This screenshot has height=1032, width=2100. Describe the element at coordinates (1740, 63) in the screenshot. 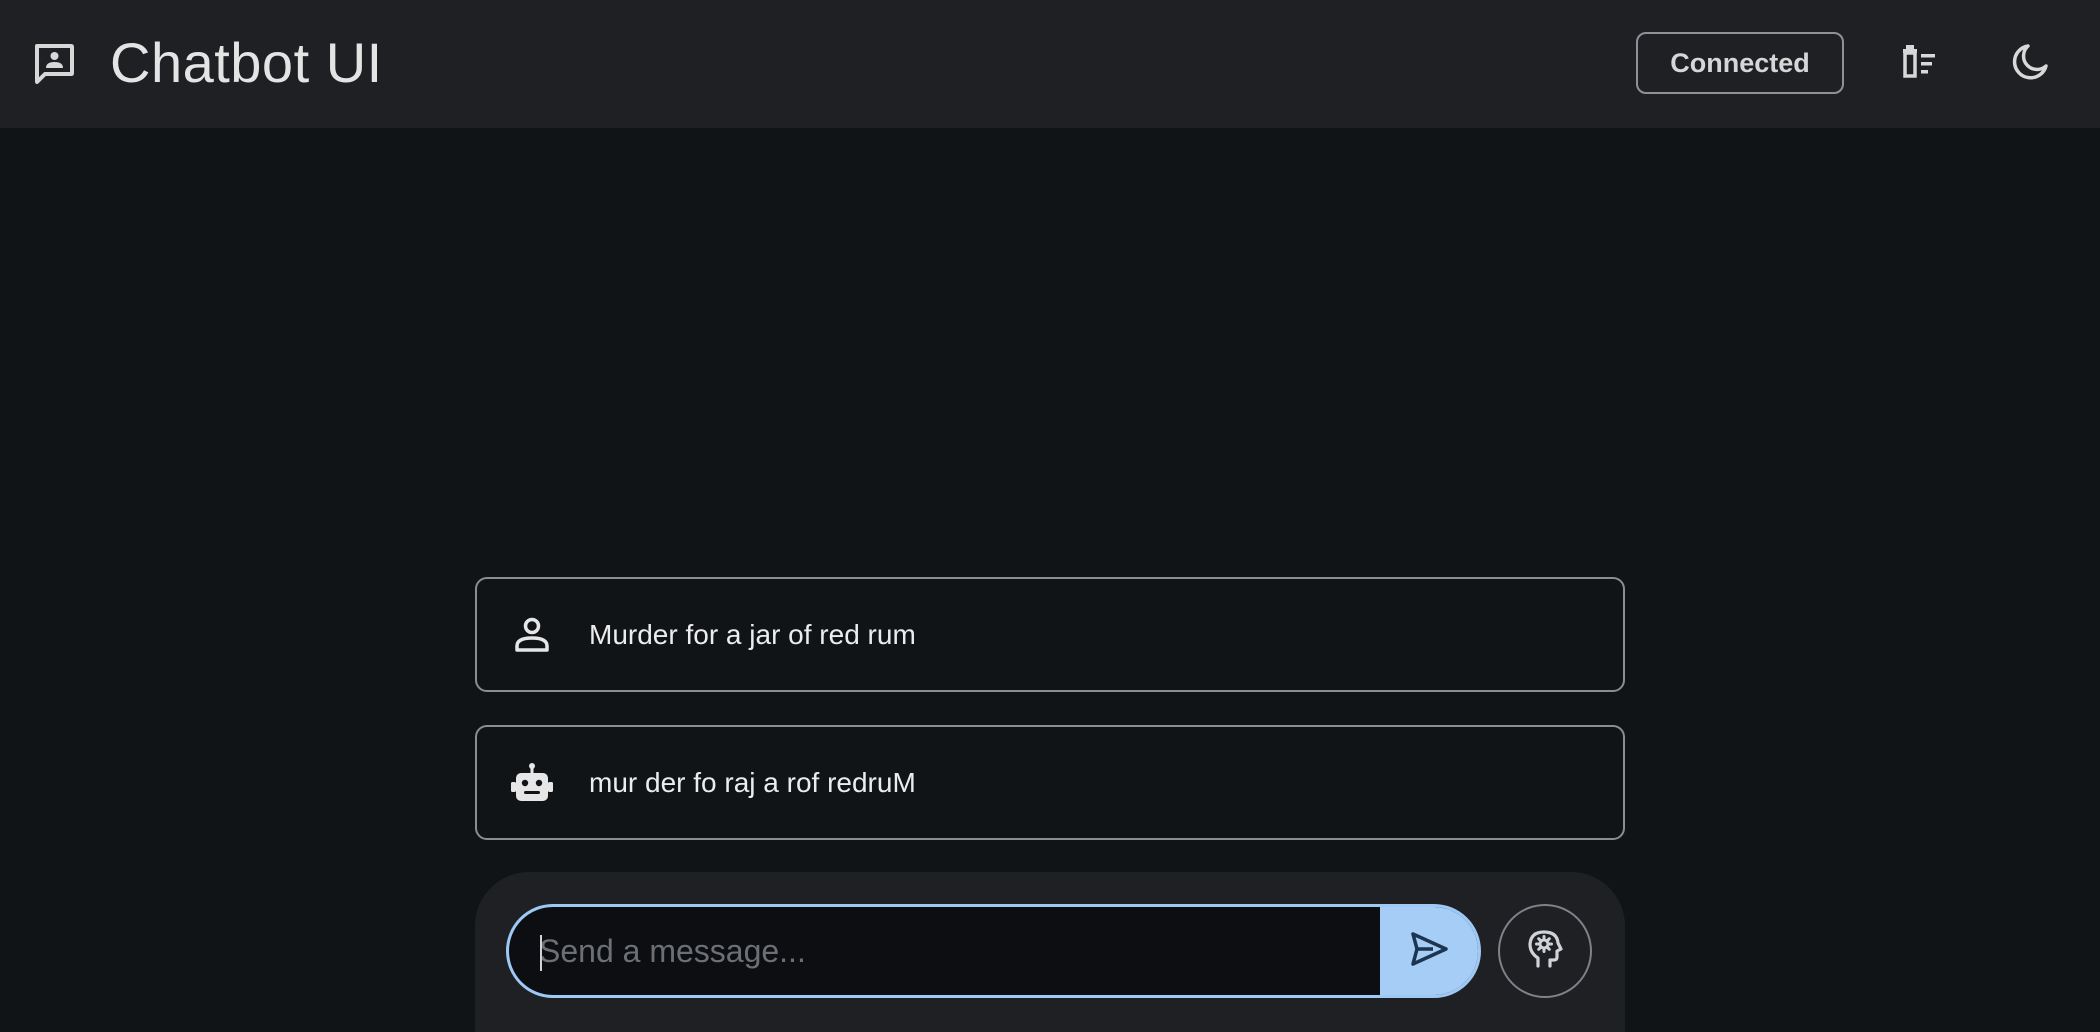

I see `connection-status-button: Connected` at that location.